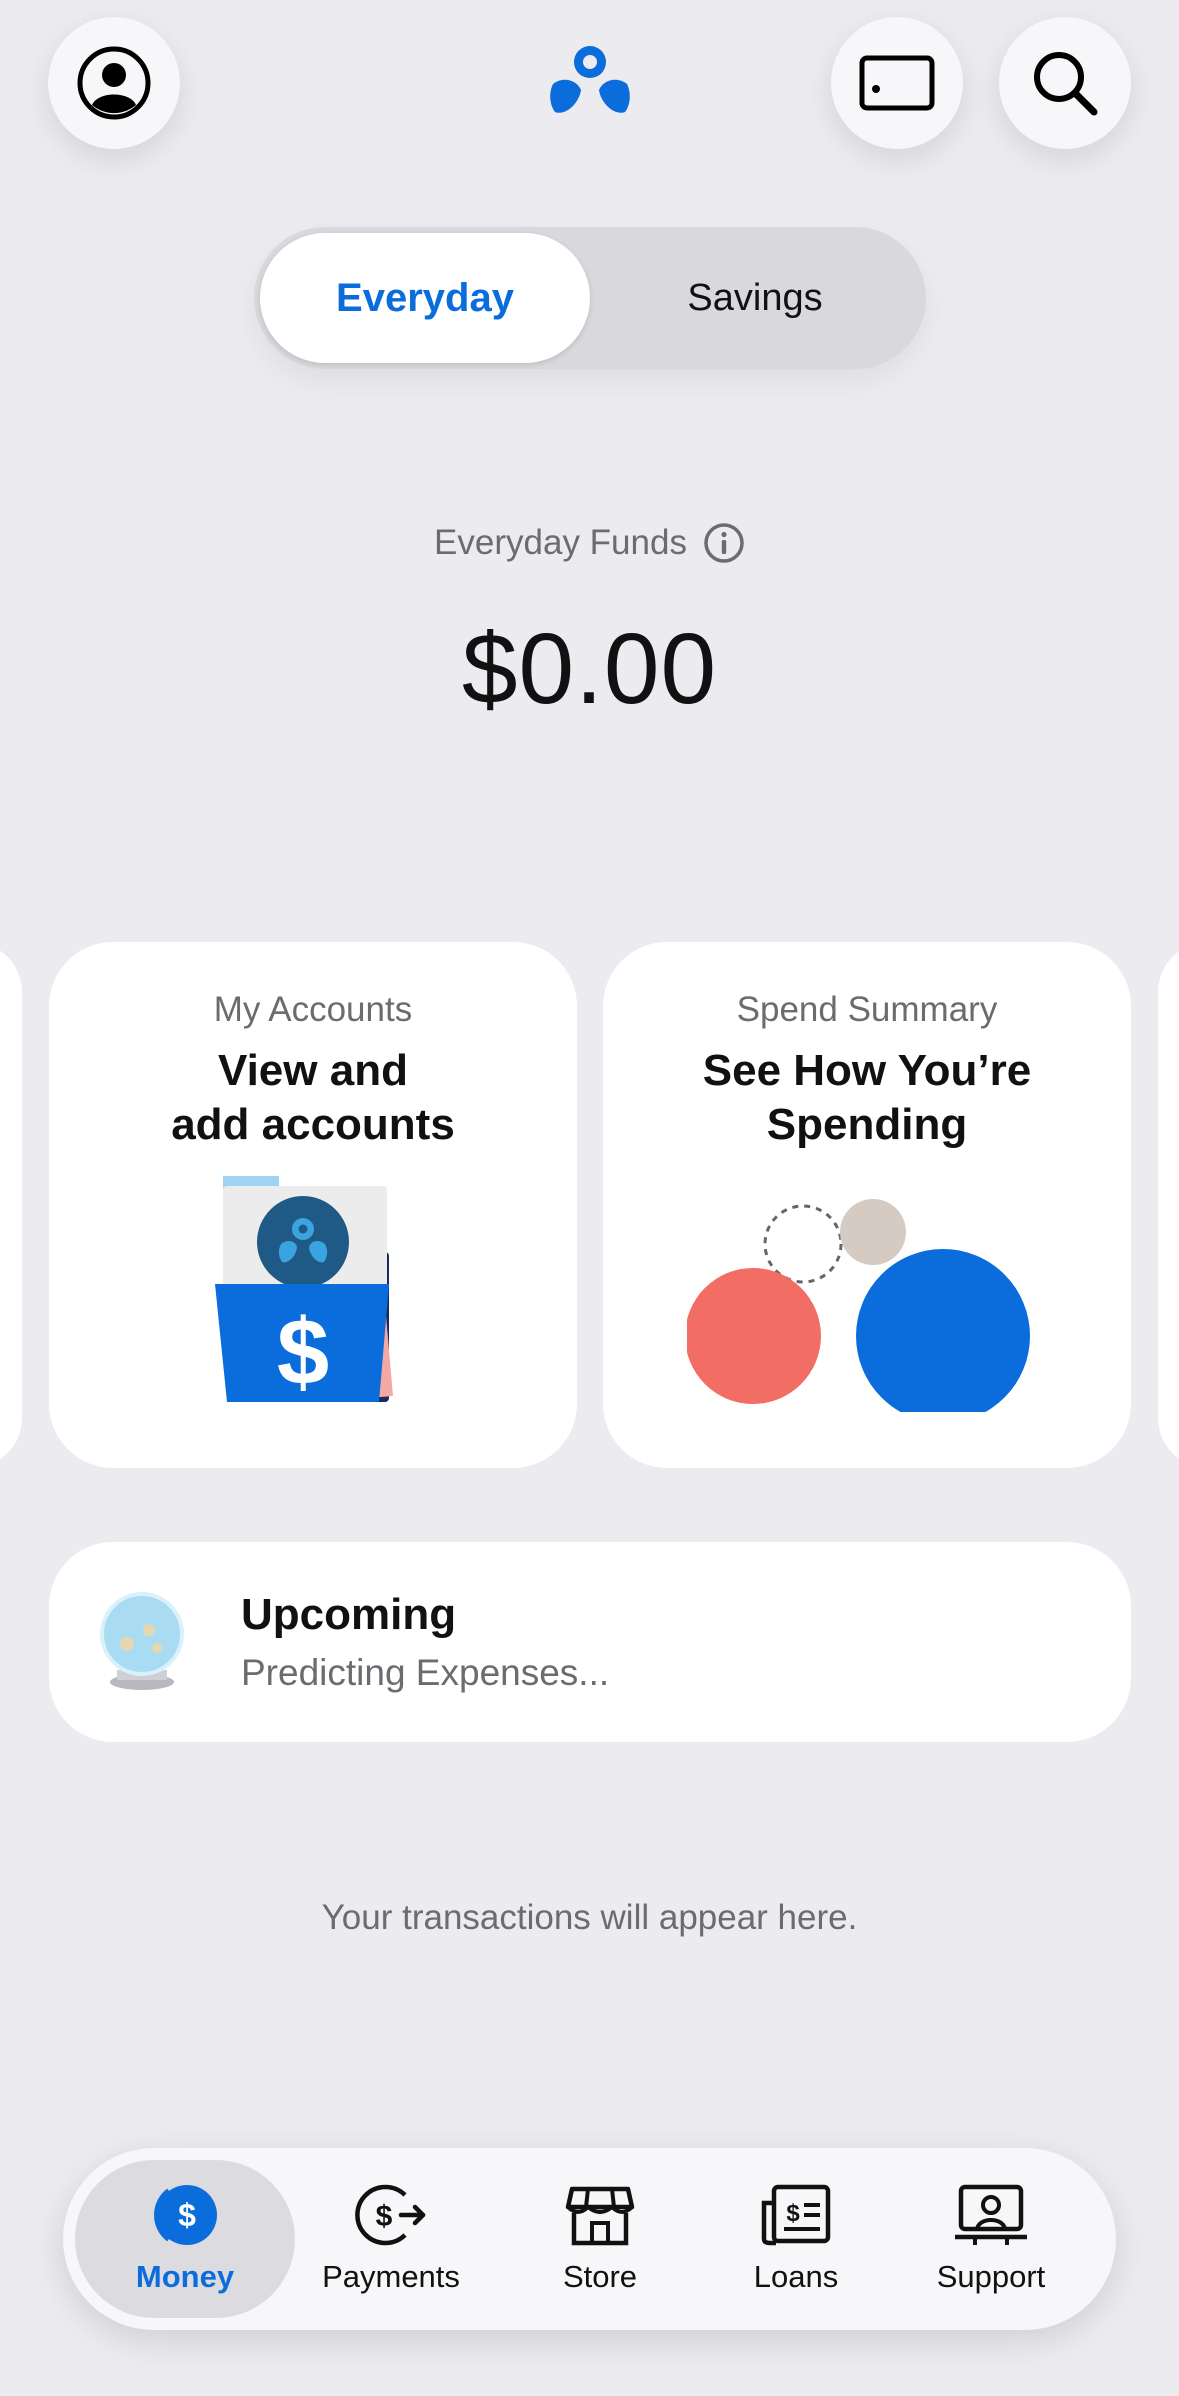 The width and height of the screenshot is (1179, 2396). What do you see at coordinates (796, 2276) in the screenshot?
I see `tab-label: Loans` at bounding box center [796, 2276].